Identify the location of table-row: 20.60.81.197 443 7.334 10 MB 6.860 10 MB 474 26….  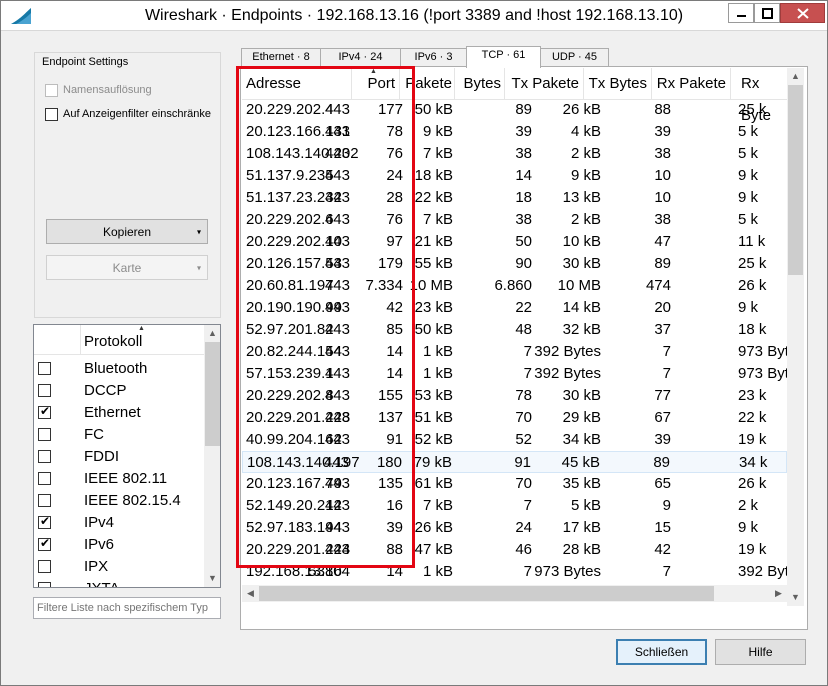
(514, 286).